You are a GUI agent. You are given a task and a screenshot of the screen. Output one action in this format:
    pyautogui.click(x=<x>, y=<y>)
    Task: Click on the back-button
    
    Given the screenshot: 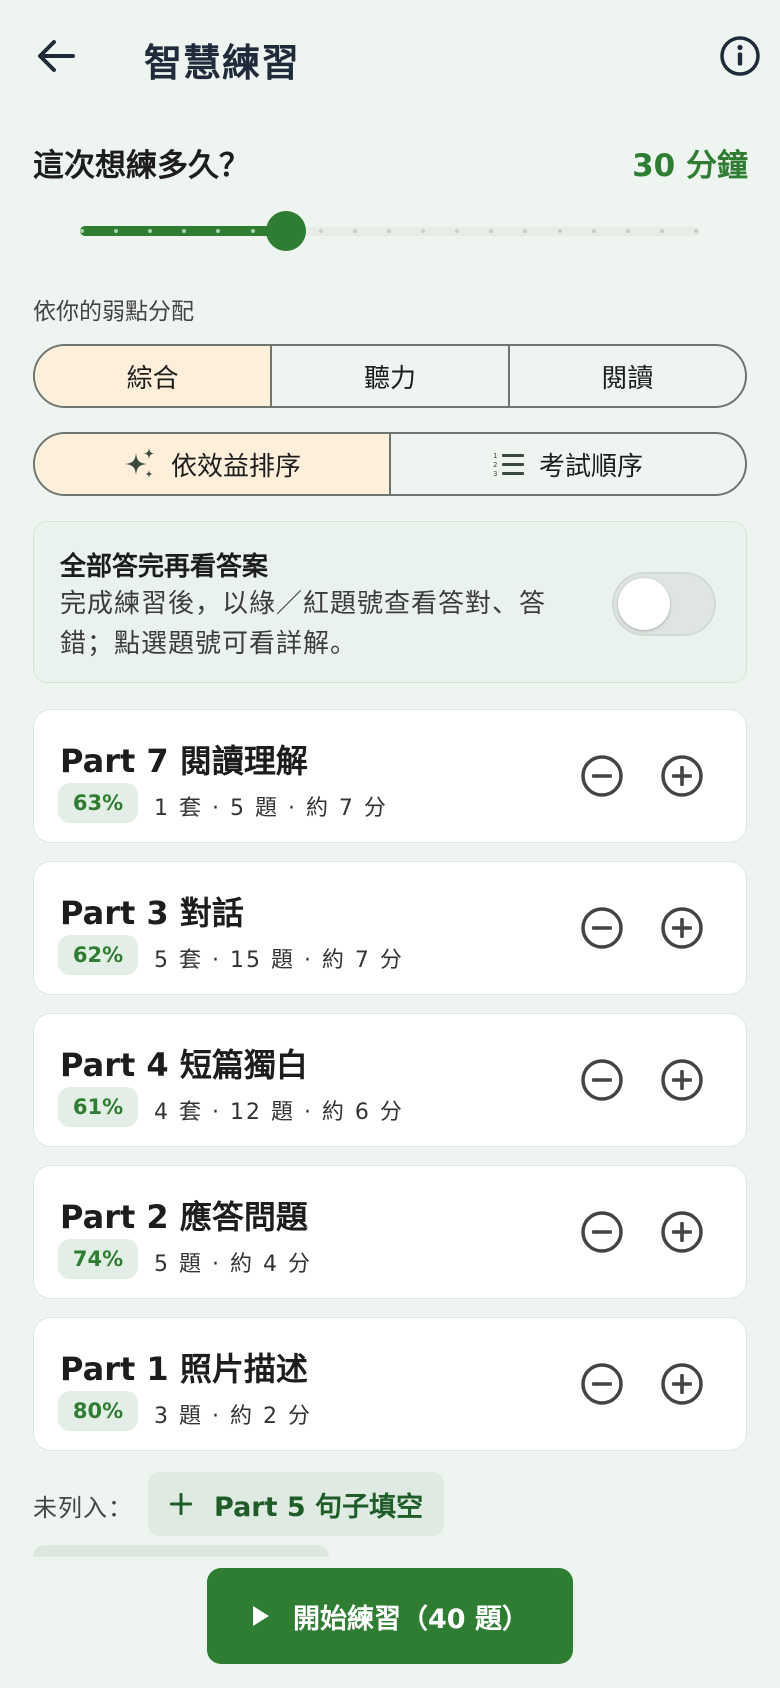 What is the action you would take?
    pyautogui.click(x=56, y=56)
    